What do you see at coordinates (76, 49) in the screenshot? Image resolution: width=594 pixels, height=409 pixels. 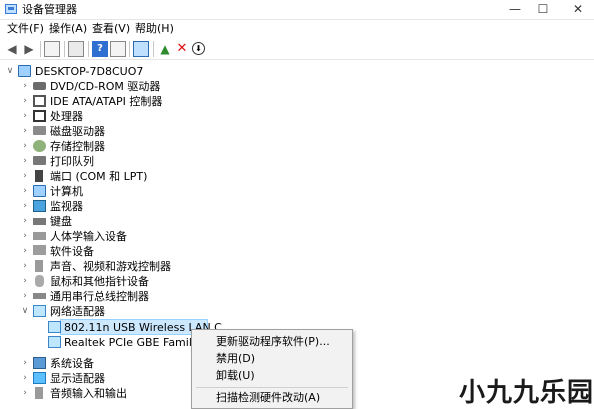 I see `show-hide-icon` at bounding box center [76, 49].